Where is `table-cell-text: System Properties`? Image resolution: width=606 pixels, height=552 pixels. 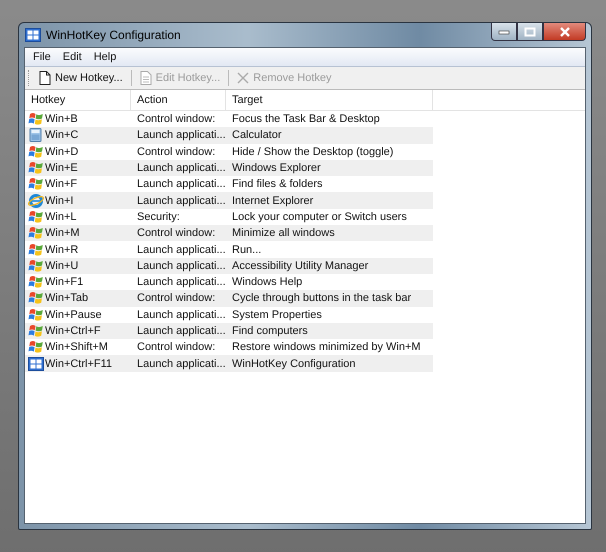 table-cell-text: System Properties is located at coordinates (277, 315).